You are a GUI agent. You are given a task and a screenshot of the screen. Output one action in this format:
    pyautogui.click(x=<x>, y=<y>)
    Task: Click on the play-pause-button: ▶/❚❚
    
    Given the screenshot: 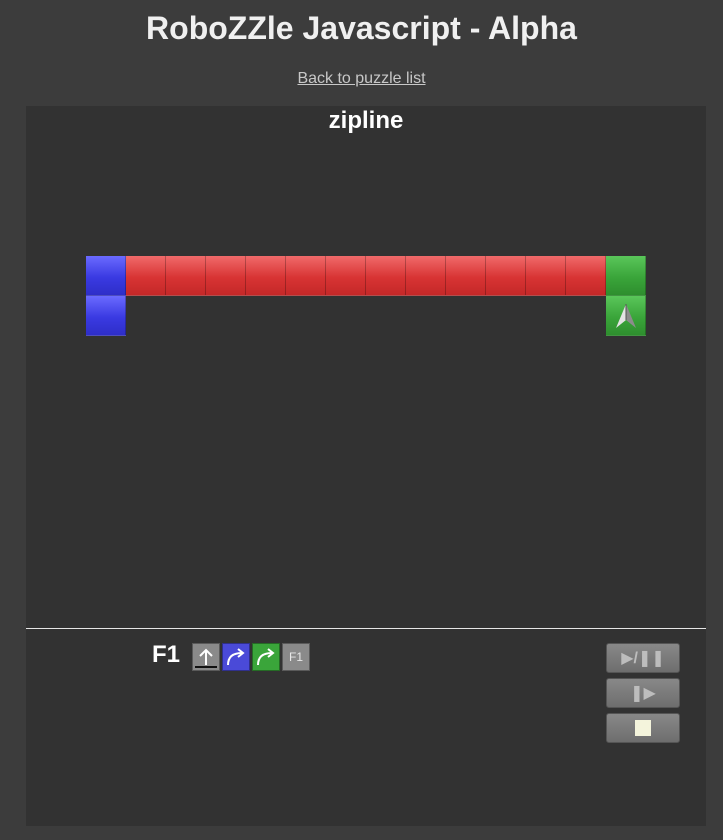 What is the action you would take?
    pyautogui.click(x=643, y=658)
    